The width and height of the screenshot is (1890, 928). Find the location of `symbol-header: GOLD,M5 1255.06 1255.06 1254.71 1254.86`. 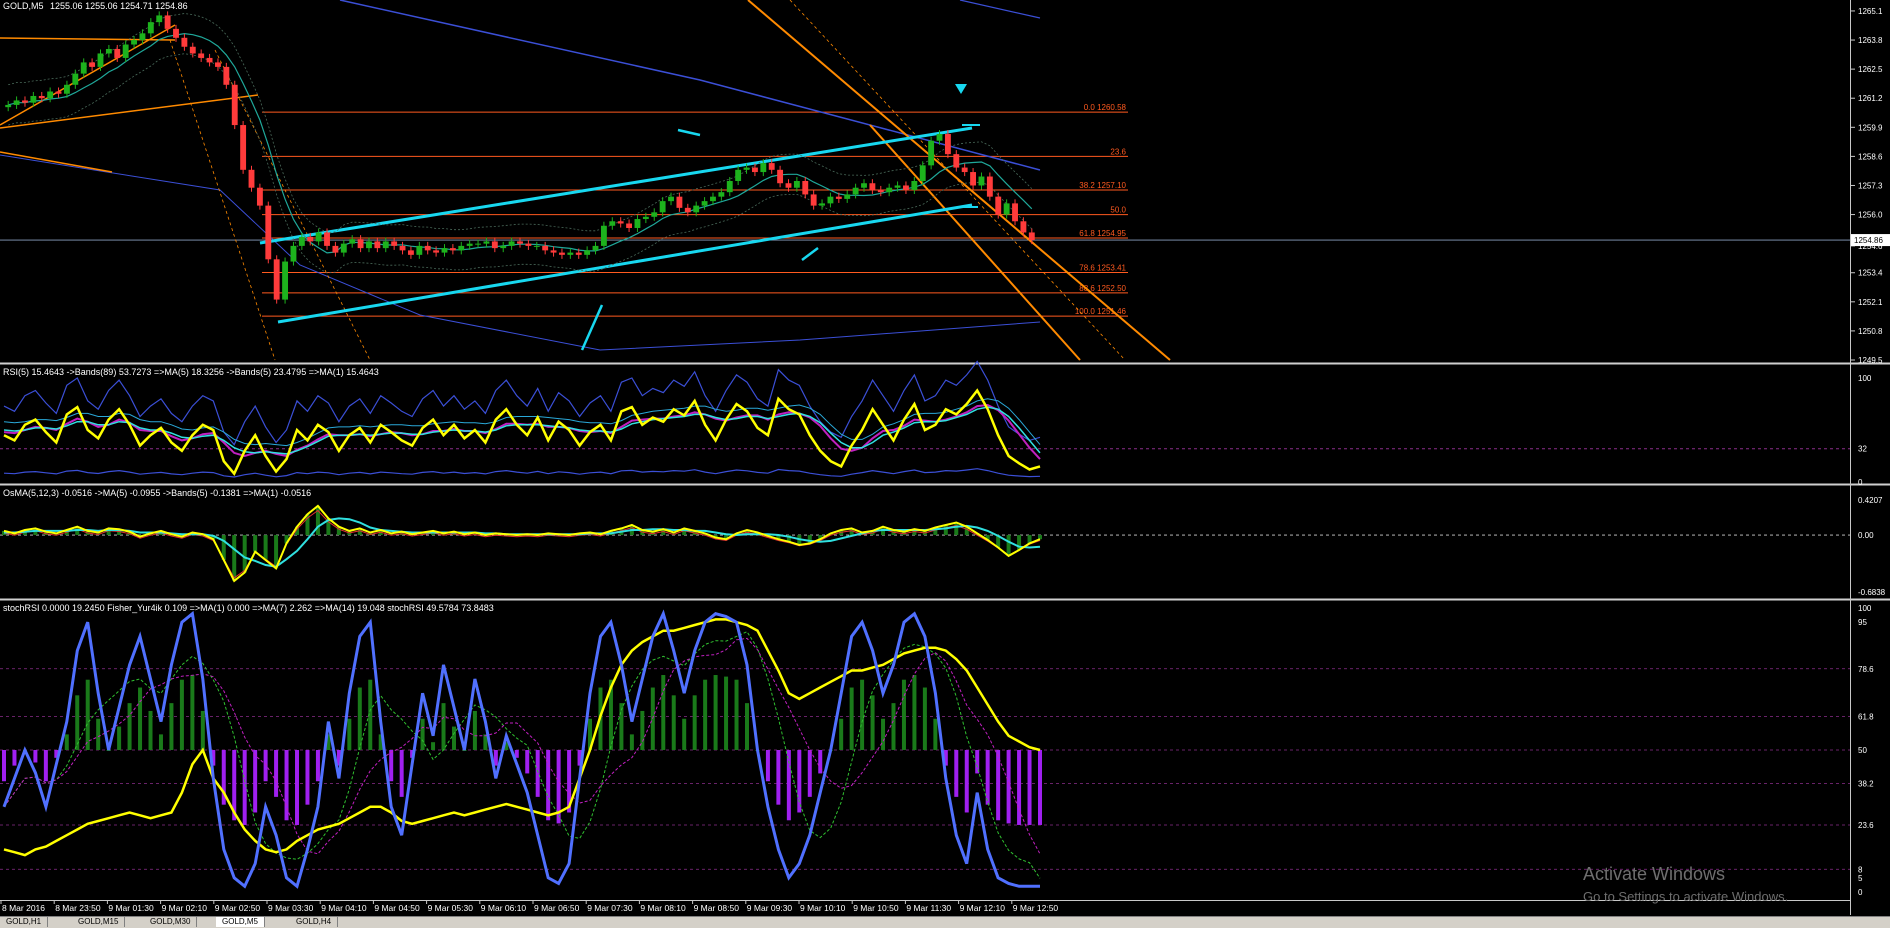

symbol-header: GOLD,M5 1255.06 1255.06 1254.71 1254.86 is located at coordinates (95, 6).